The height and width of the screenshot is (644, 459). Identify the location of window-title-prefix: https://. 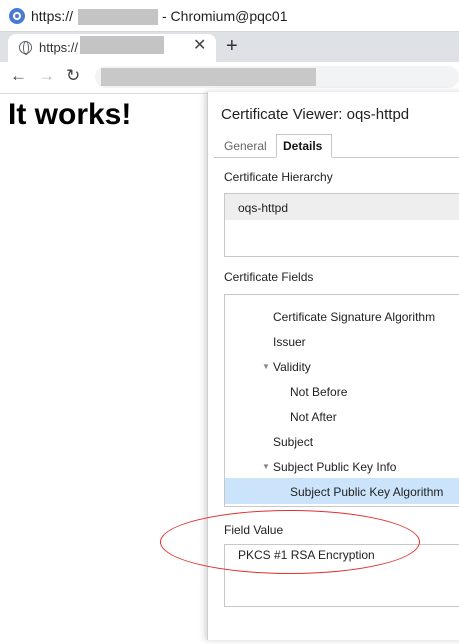
(52, 16).